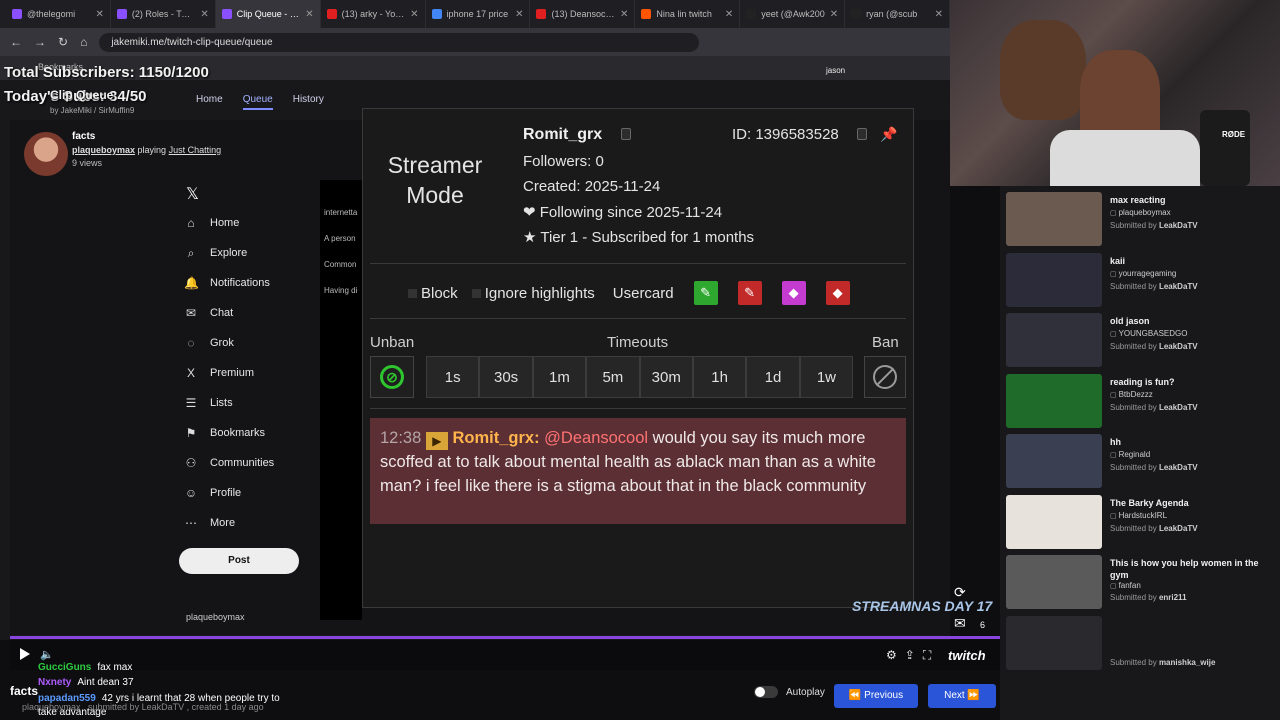  Describe the element at coordinates (58, 14) in the screenshot. I see `browser-tab: @thelegomi ✕` at that location.